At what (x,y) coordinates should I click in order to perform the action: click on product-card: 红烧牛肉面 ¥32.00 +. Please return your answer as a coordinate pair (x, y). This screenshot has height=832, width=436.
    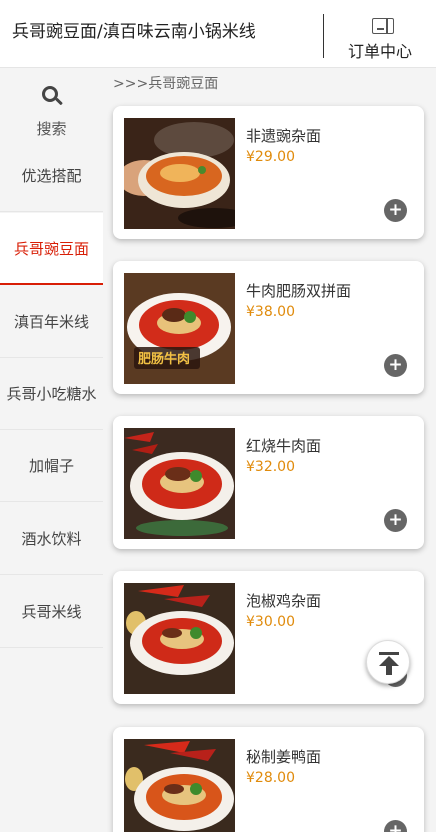
    Looking at the image, I should click on (268, 482).